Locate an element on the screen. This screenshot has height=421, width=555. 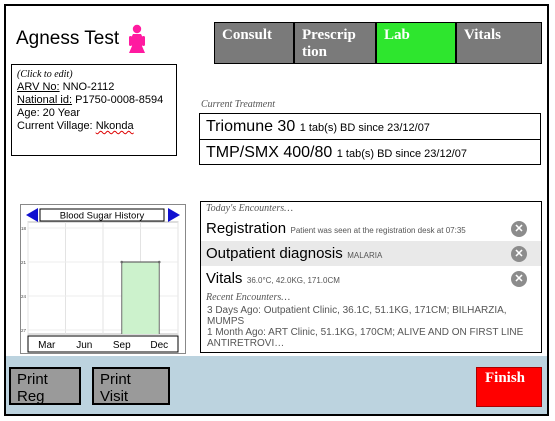
encounter-desc: 36.0°C, 42.0KG, 171.0CM is located at coordinates (293, 280).